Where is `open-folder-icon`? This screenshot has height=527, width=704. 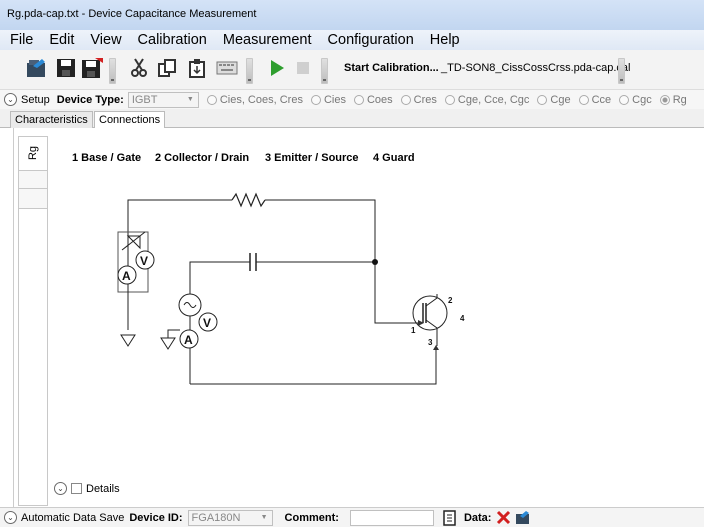
open-folder-icon is located at coordinates (523, 517).